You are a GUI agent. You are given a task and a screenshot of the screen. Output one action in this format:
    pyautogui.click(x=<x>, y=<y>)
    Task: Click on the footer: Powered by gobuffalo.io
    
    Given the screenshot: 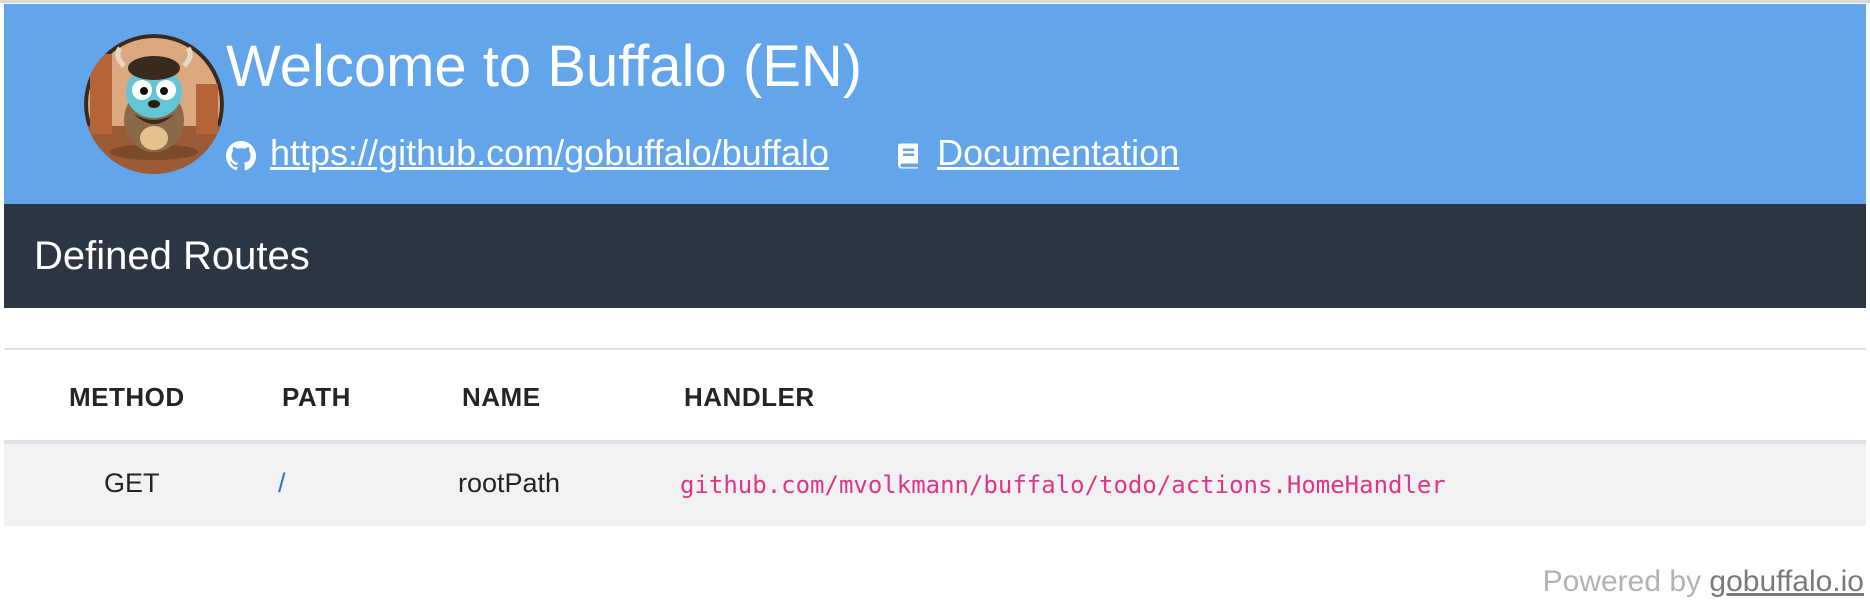 What is the action you would take?
    pyautogui.click(x=1703, y=582)
    